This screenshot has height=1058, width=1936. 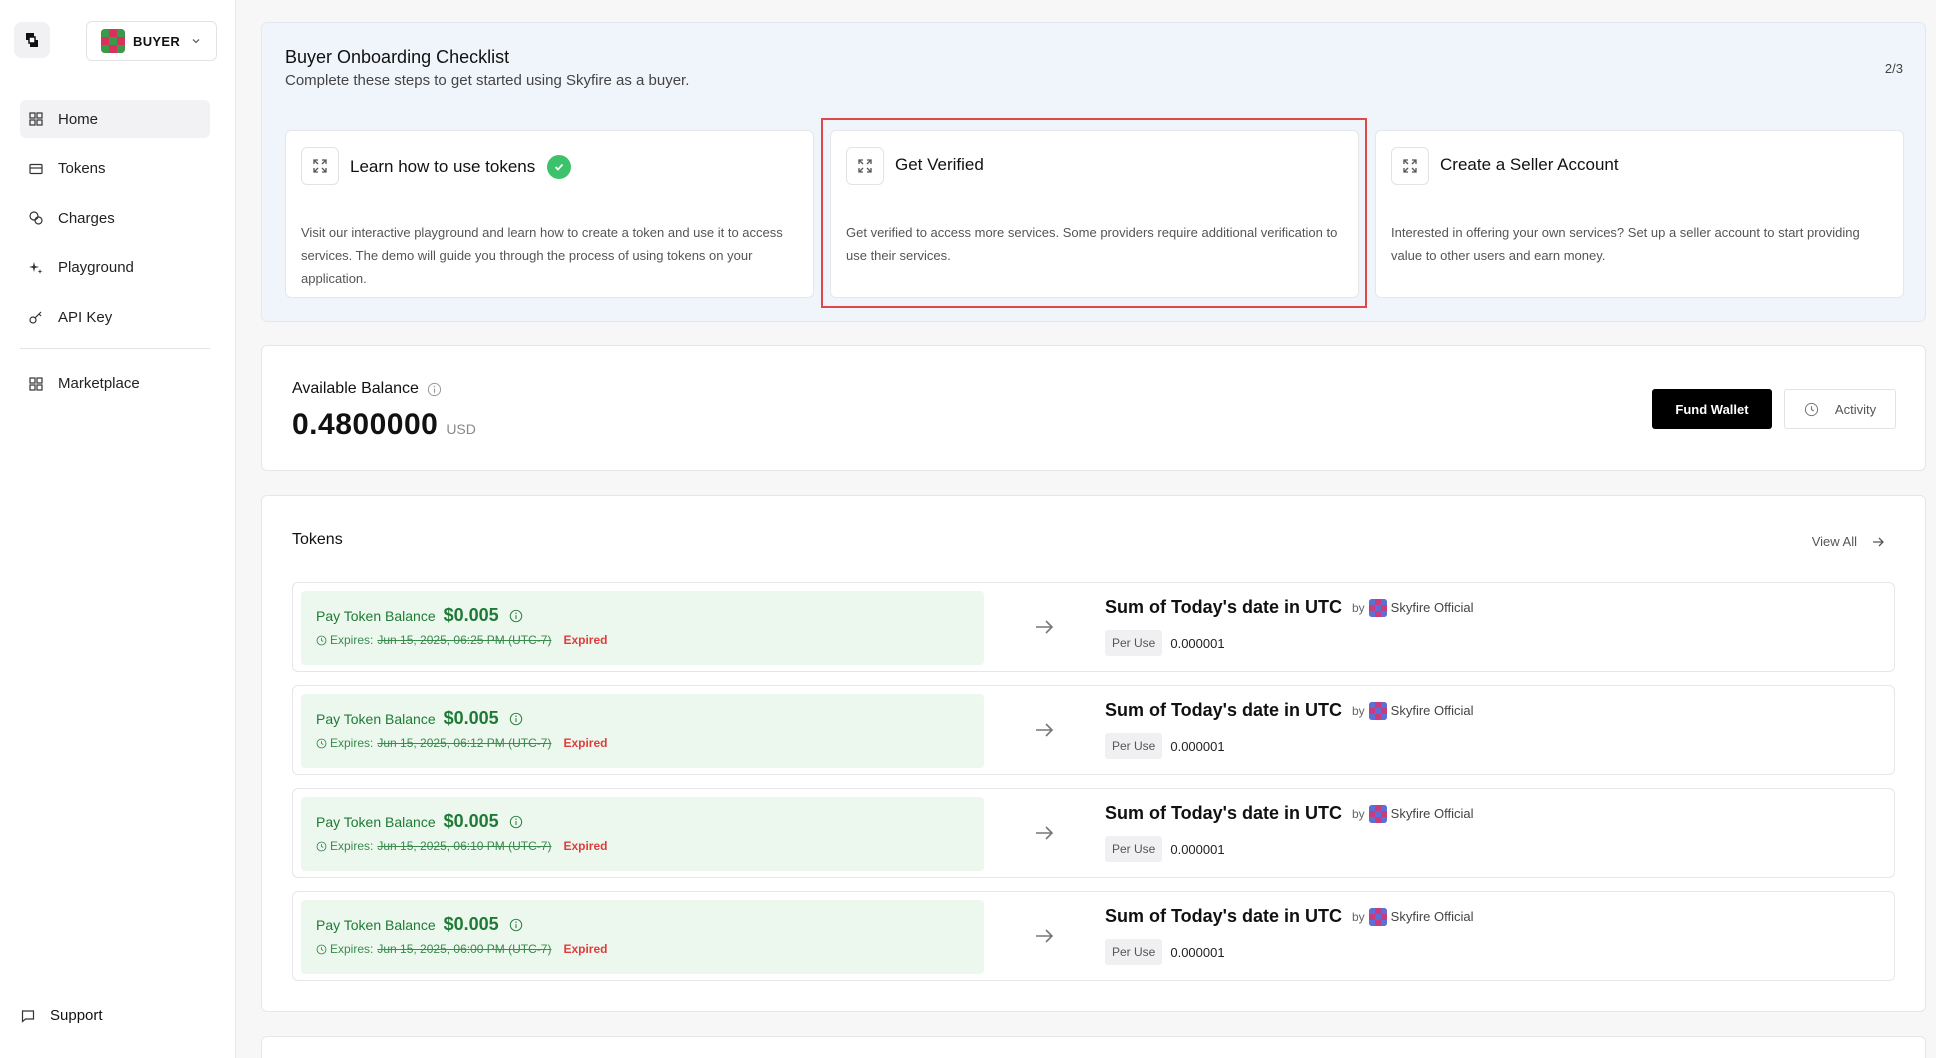 What do you see at coordinates (1712, 409) in the screenshot?
I see `fund-wallet-button: Fund Wallet` at bounding box center [1712, 409].